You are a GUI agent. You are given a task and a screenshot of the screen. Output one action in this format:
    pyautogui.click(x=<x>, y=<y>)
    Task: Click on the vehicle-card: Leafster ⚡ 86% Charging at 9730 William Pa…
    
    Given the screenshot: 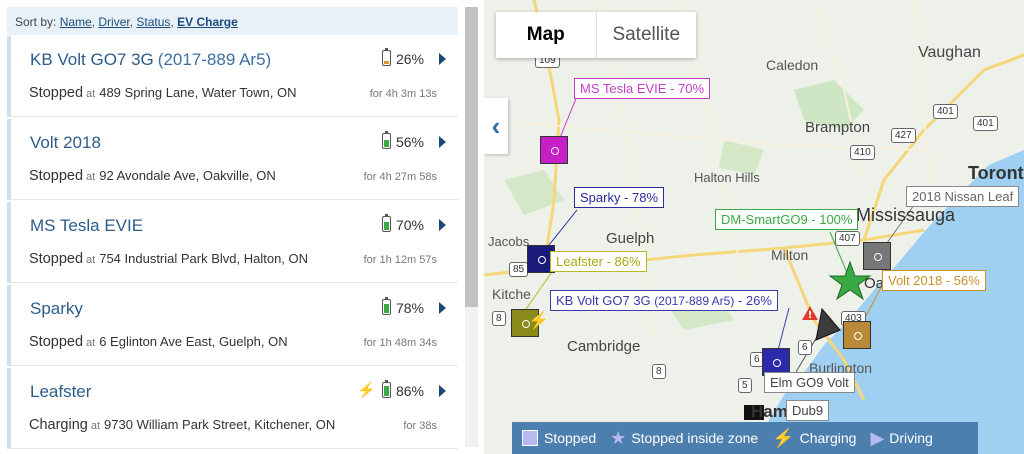 What is the action you would take?
    pyautogui.click(x=232, y=408)
    